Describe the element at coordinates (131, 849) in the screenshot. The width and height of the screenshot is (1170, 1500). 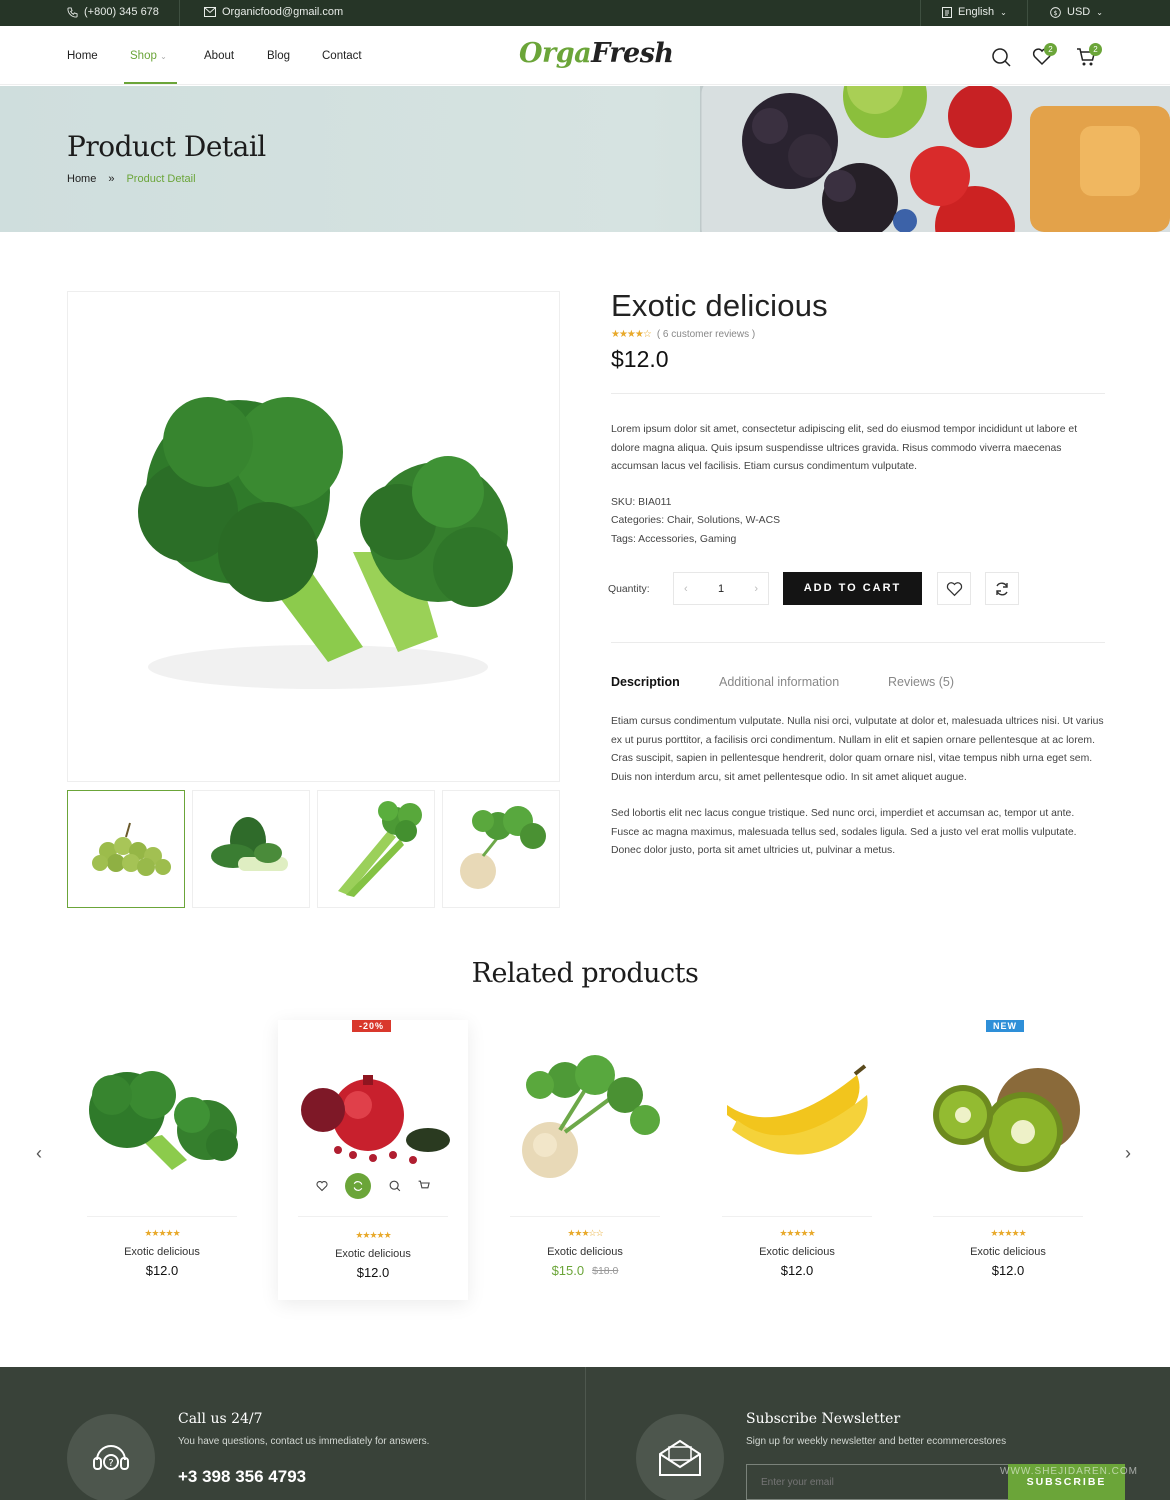
I see `grapes-image` at that location.